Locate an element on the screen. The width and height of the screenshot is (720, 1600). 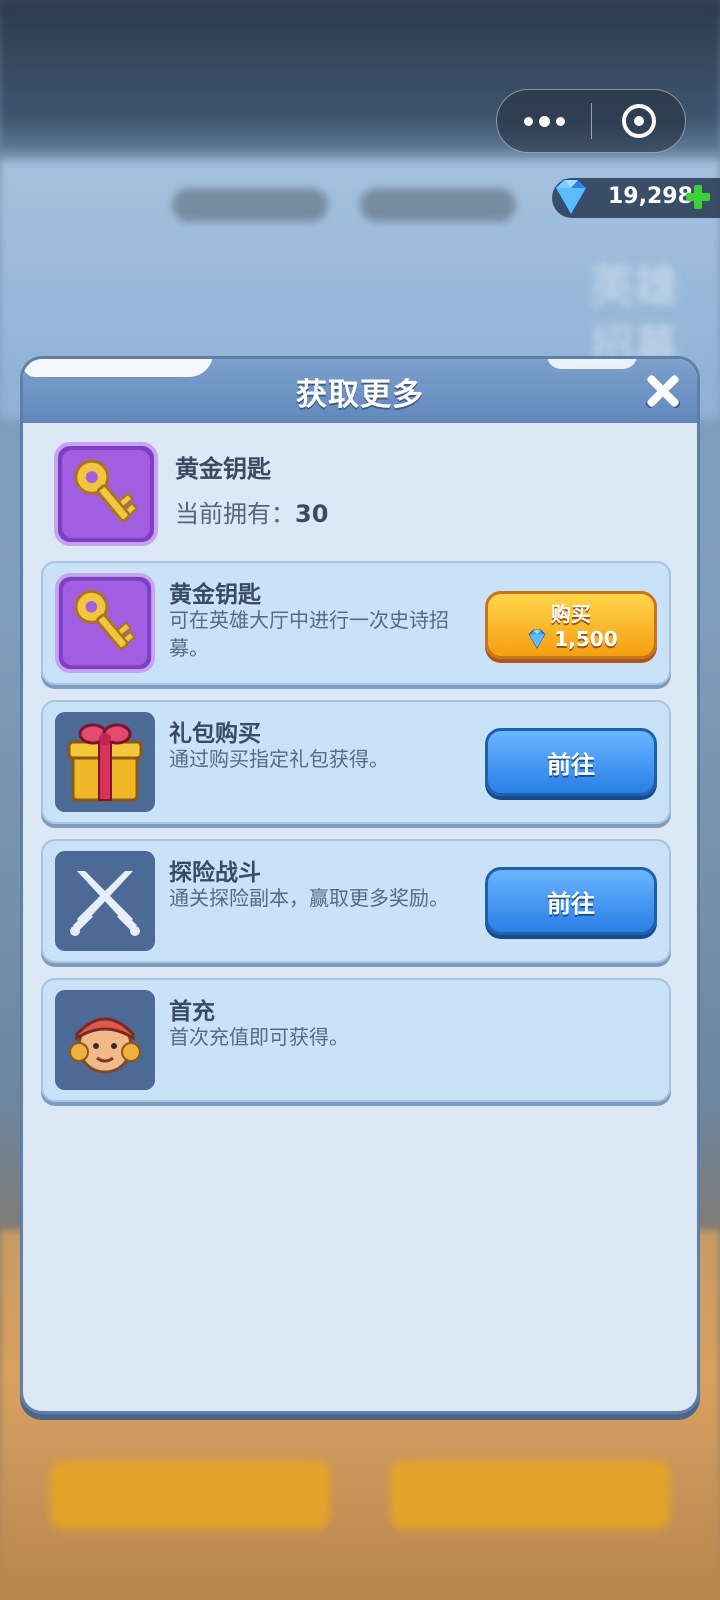
row-description: 首次充值即可获得。 is located at coordinates (259, 1037).